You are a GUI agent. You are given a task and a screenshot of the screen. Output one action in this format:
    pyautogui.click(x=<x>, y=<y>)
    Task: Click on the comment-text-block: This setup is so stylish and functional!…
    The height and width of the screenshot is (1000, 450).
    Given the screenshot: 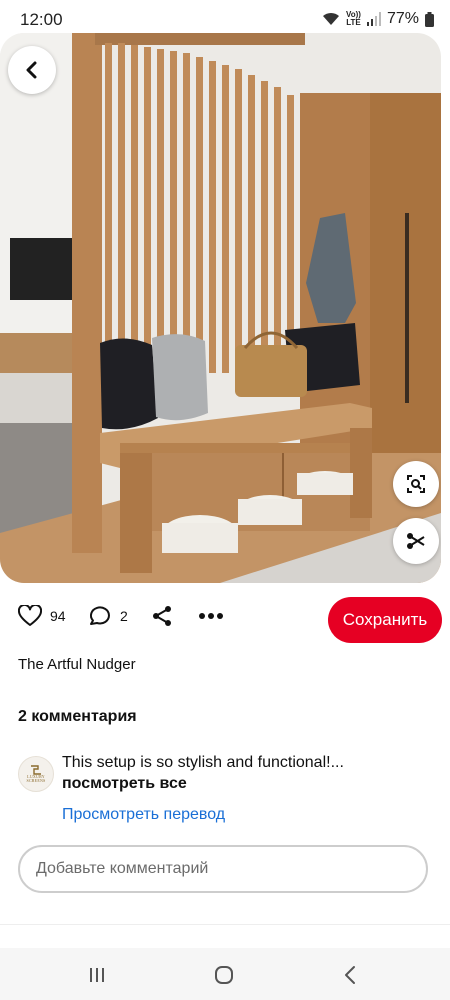 What is the action you would take?
    pyautogui.click(x=247, y=773)
    